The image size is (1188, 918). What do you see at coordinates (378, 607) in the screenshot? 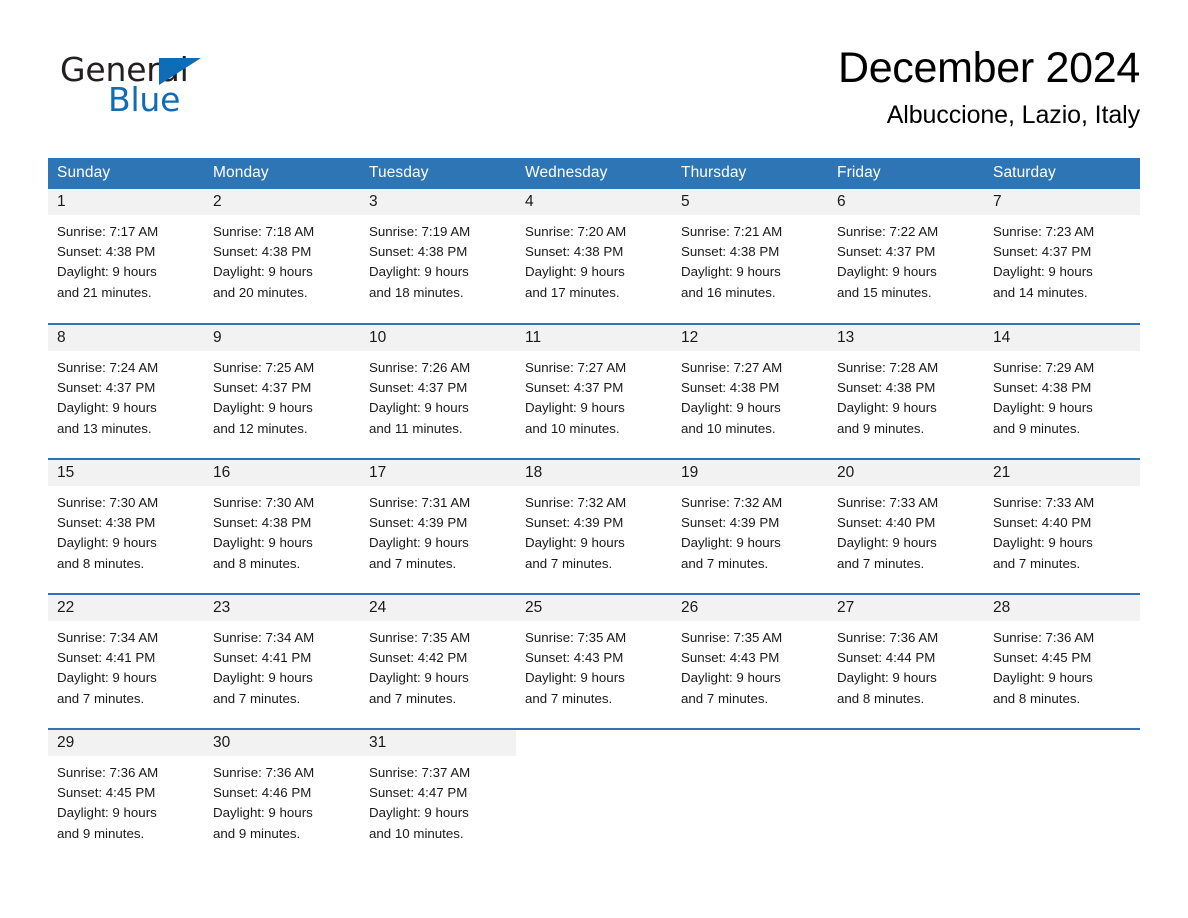
I see `day-number: 24` at bounding box center [378, 607].